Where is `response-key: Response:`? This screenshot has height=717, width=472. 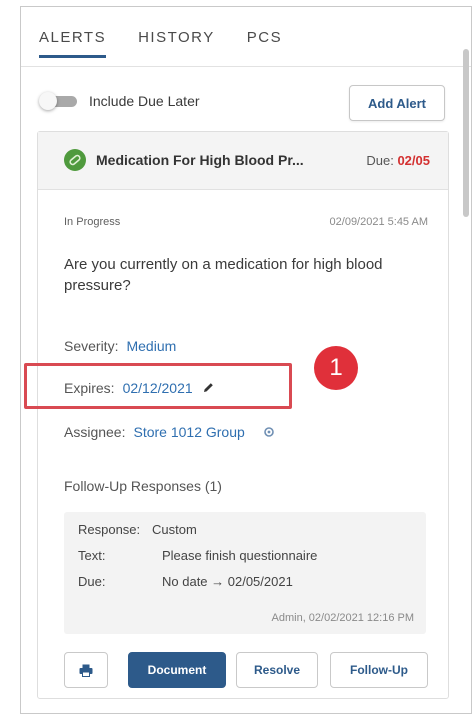 response-key: Response: is located at coordinates (109, 529).